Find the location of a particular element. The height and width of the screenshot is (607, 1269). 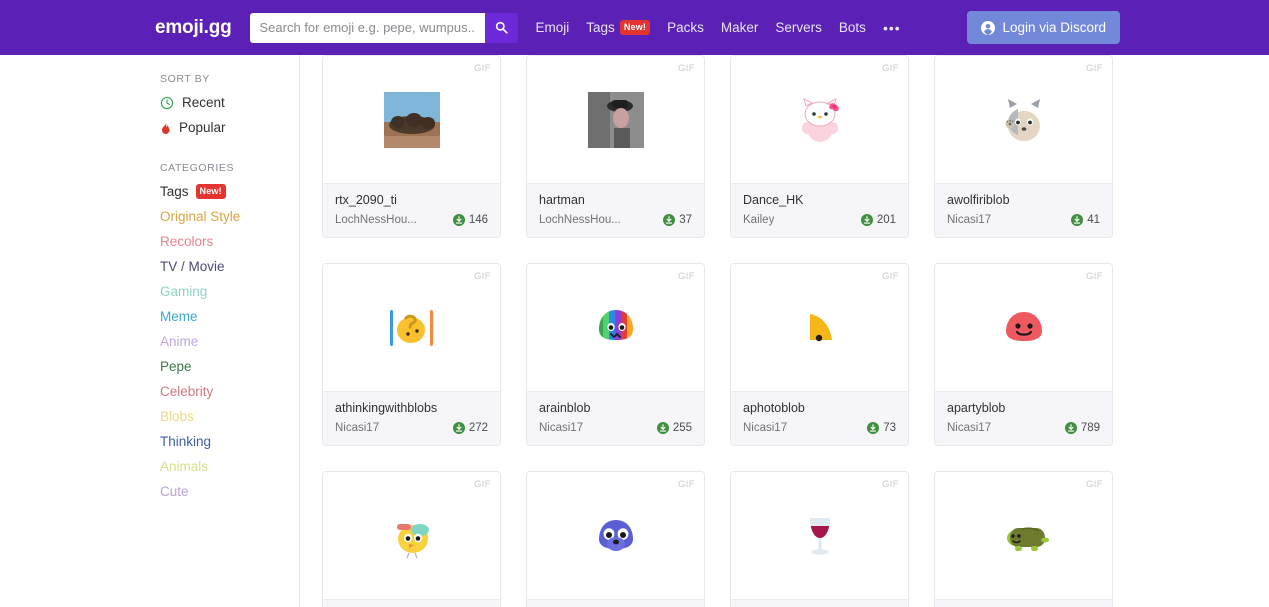

emoji-card-title: hartman is located at coordinates (562, 200).